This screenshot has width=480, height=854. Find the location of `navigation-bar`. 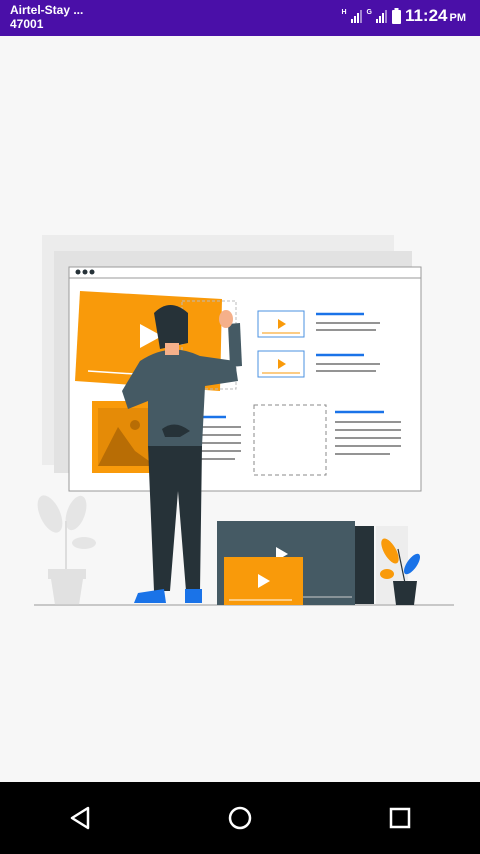

navigation-bar is located at coordinates (240, 818).